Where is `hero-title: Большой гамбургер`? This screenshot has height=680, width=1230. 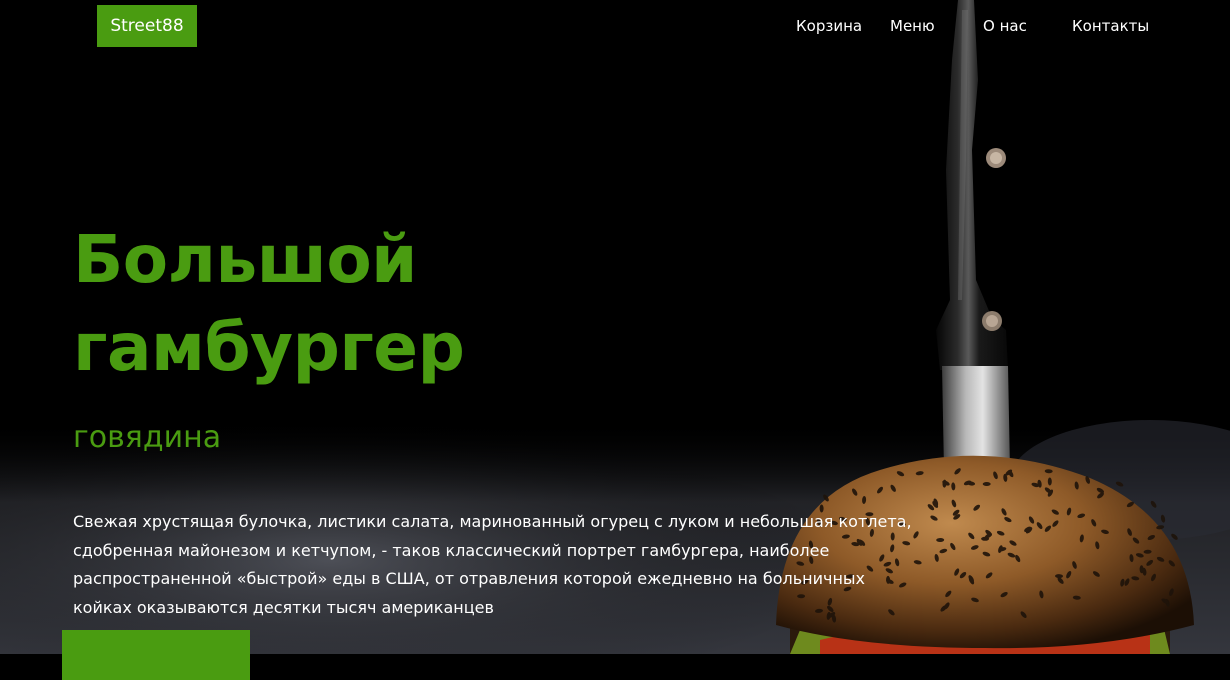
hero-title: Большой гамбургер is located at coordinates (269, 304).